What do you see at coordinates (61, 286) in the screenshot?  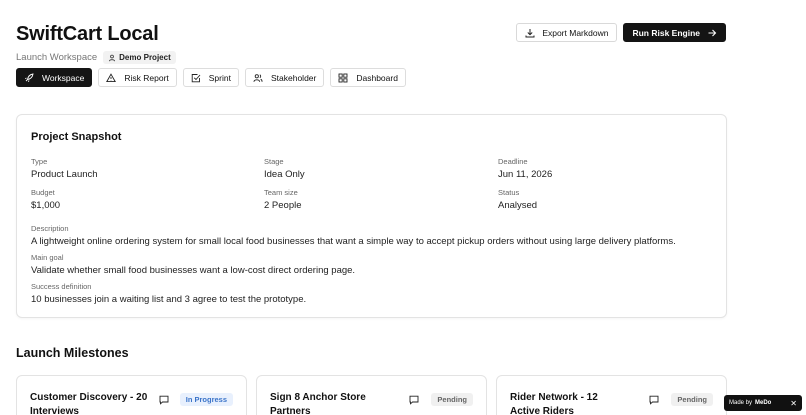 I see `success-definition-label: Success definition` at bounding box center [61, 286].